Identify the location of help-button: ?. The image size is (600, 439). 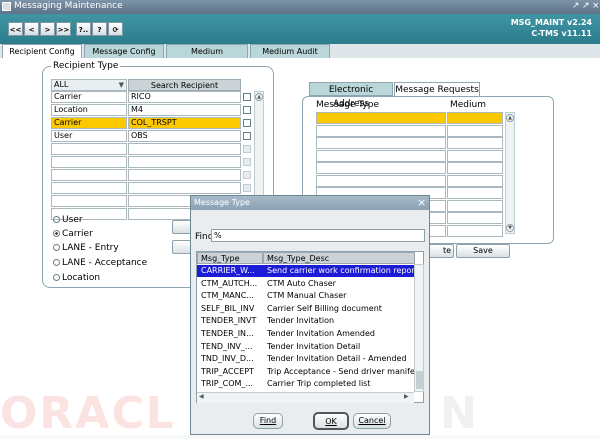
(99, 29).